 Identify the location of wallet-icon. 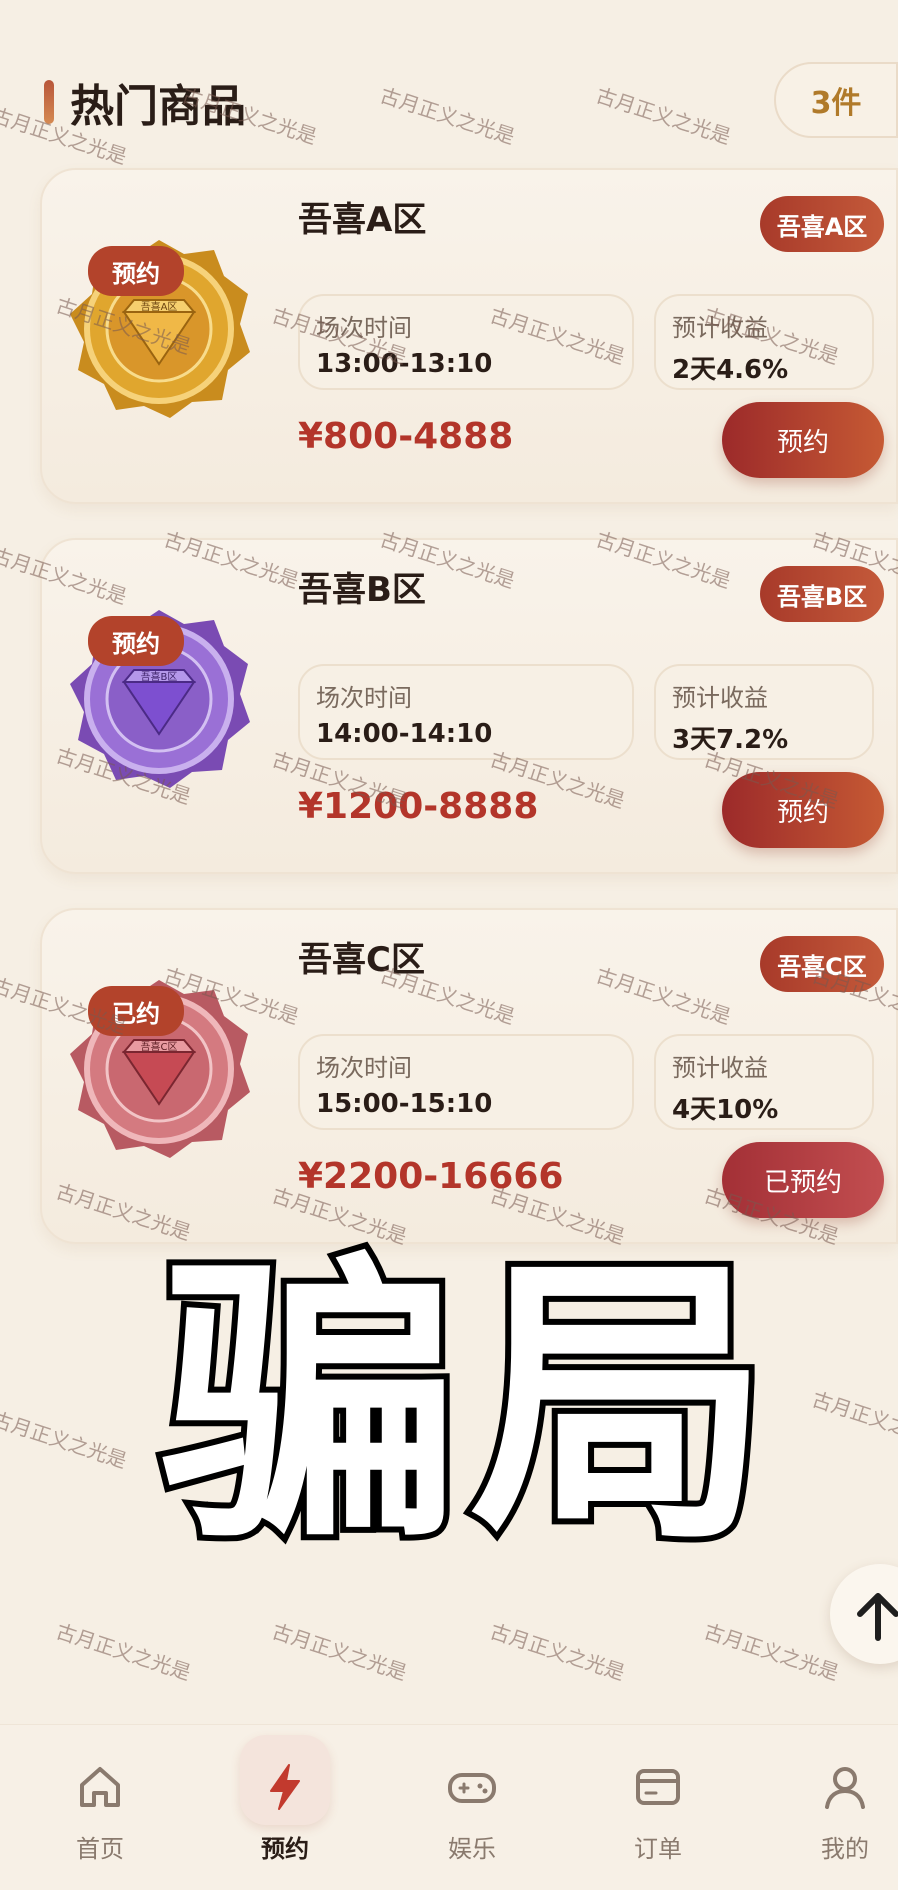
(658, 1787).